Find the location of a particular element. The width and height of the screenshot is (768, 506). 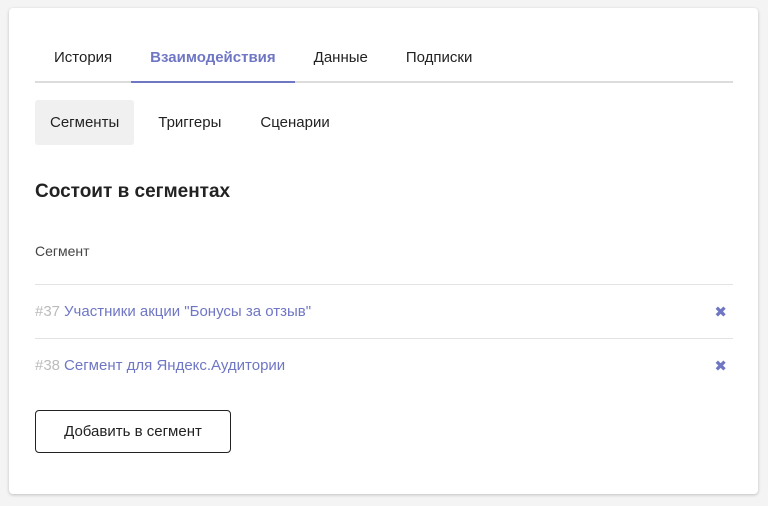

segment-cell: #38 Сегмент для Яндекс.Аудитории is located at coordinates (160, 365).